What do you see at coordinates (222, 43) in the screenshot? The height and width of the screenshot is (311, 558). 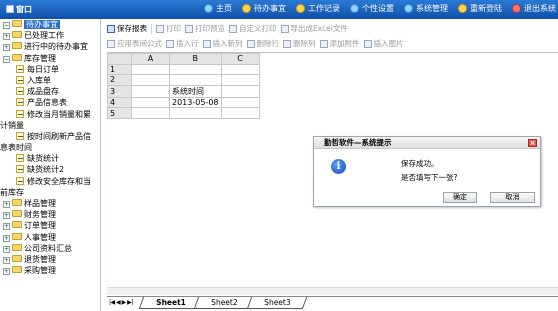 I see `insert-column-button: 插入新列` at bounding box center [222, 43].